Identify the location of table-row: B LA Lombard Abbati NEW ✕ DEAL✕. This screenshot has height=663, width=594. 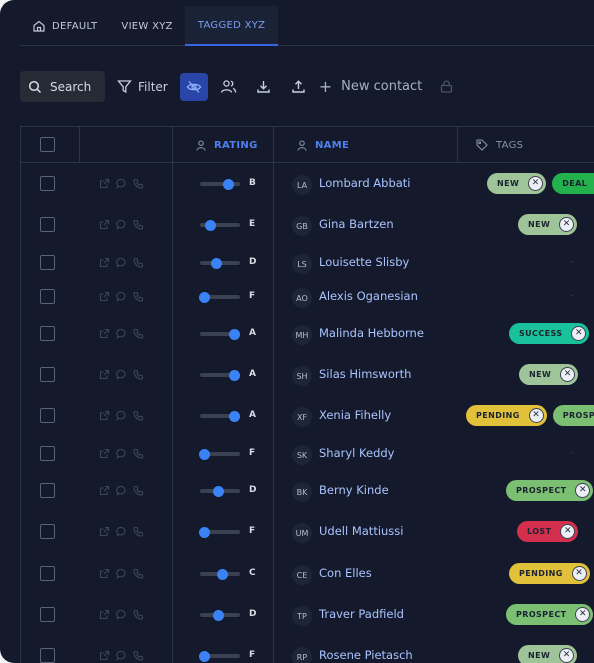
(307, 184).